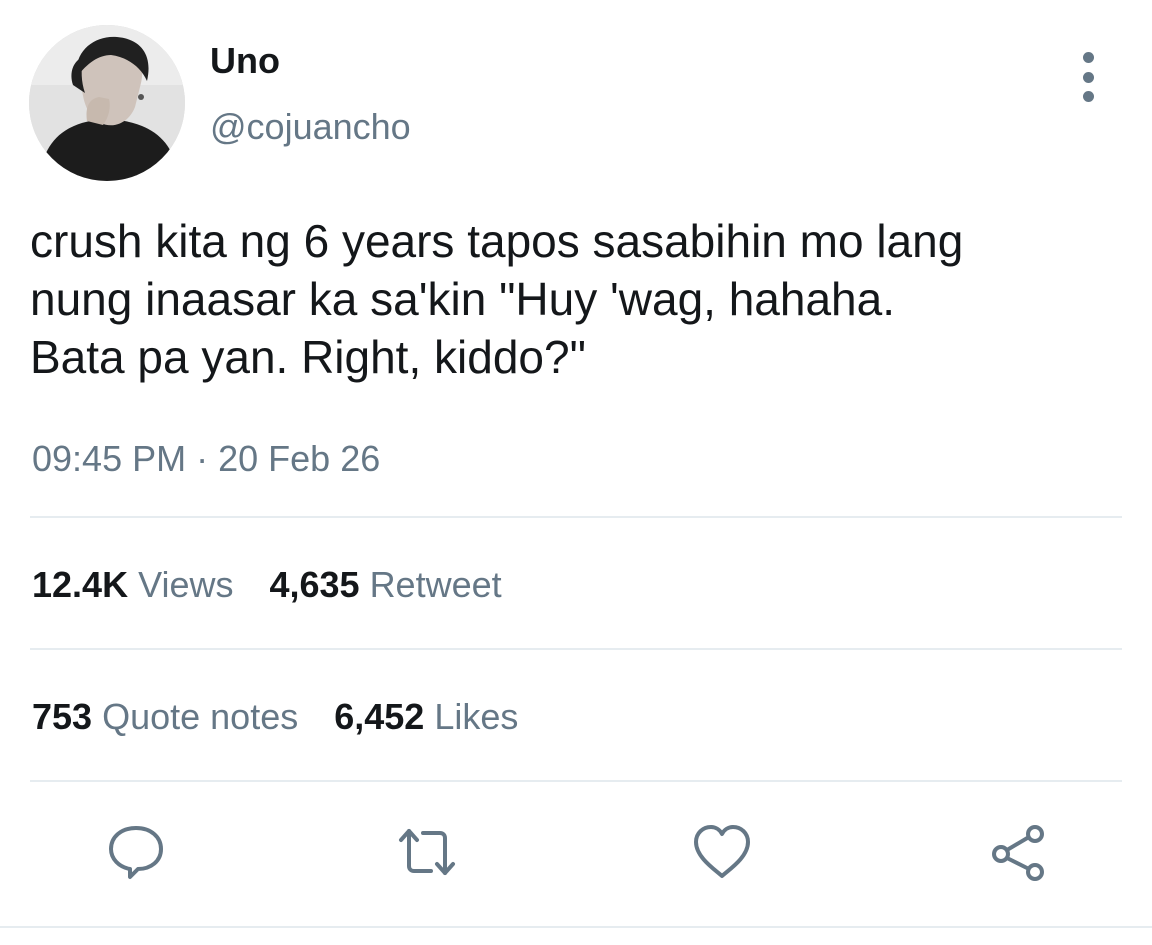  What do you see at coordinates (80, 584) in the screenshot?
I see `views-count: 12.4K` at bounding box center [80, 584].